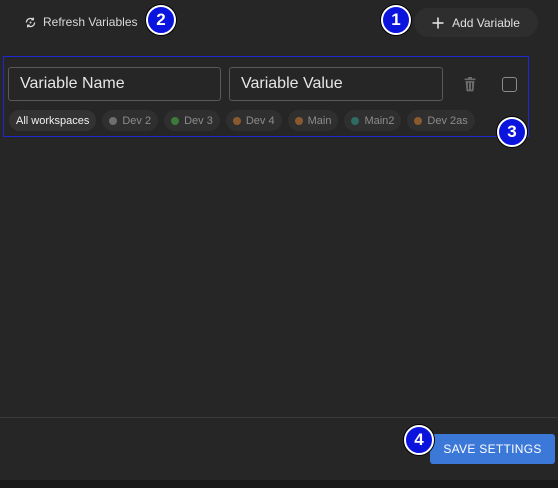 Image resolution: width=558 pixels, height=488 pixels. I want to click on callout-badge-2: 2, so click(161, 20).